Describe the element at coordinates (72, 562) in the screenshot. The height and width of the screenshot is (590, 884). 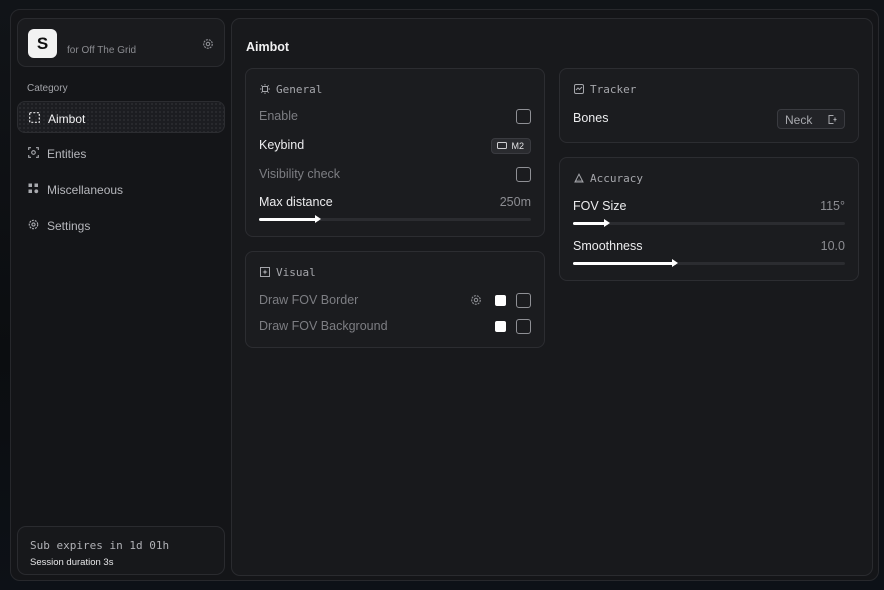
I see `session-duration: Session duration 3s` at that location.